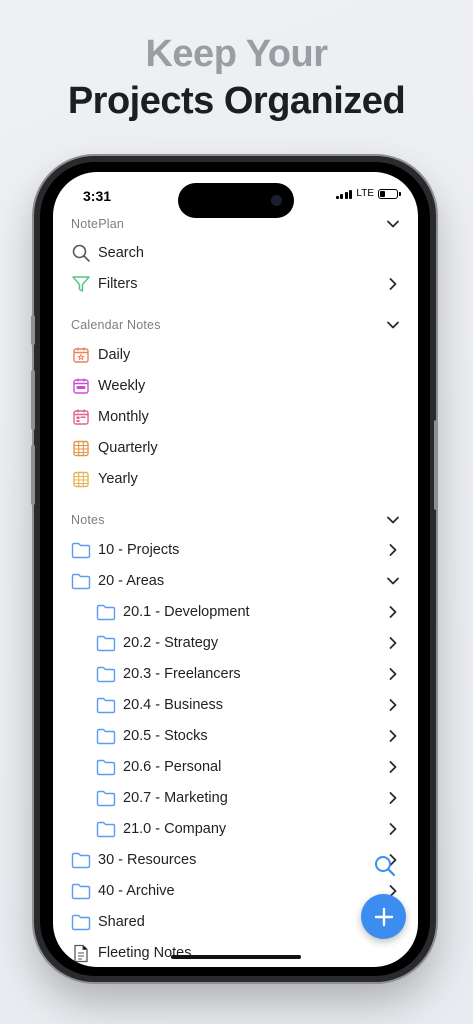 The height and width of the screenshot is (1024, 473). Describe the element at coordinates (88, 520) in the screenshot. I see `section-title: Notes` at that location.